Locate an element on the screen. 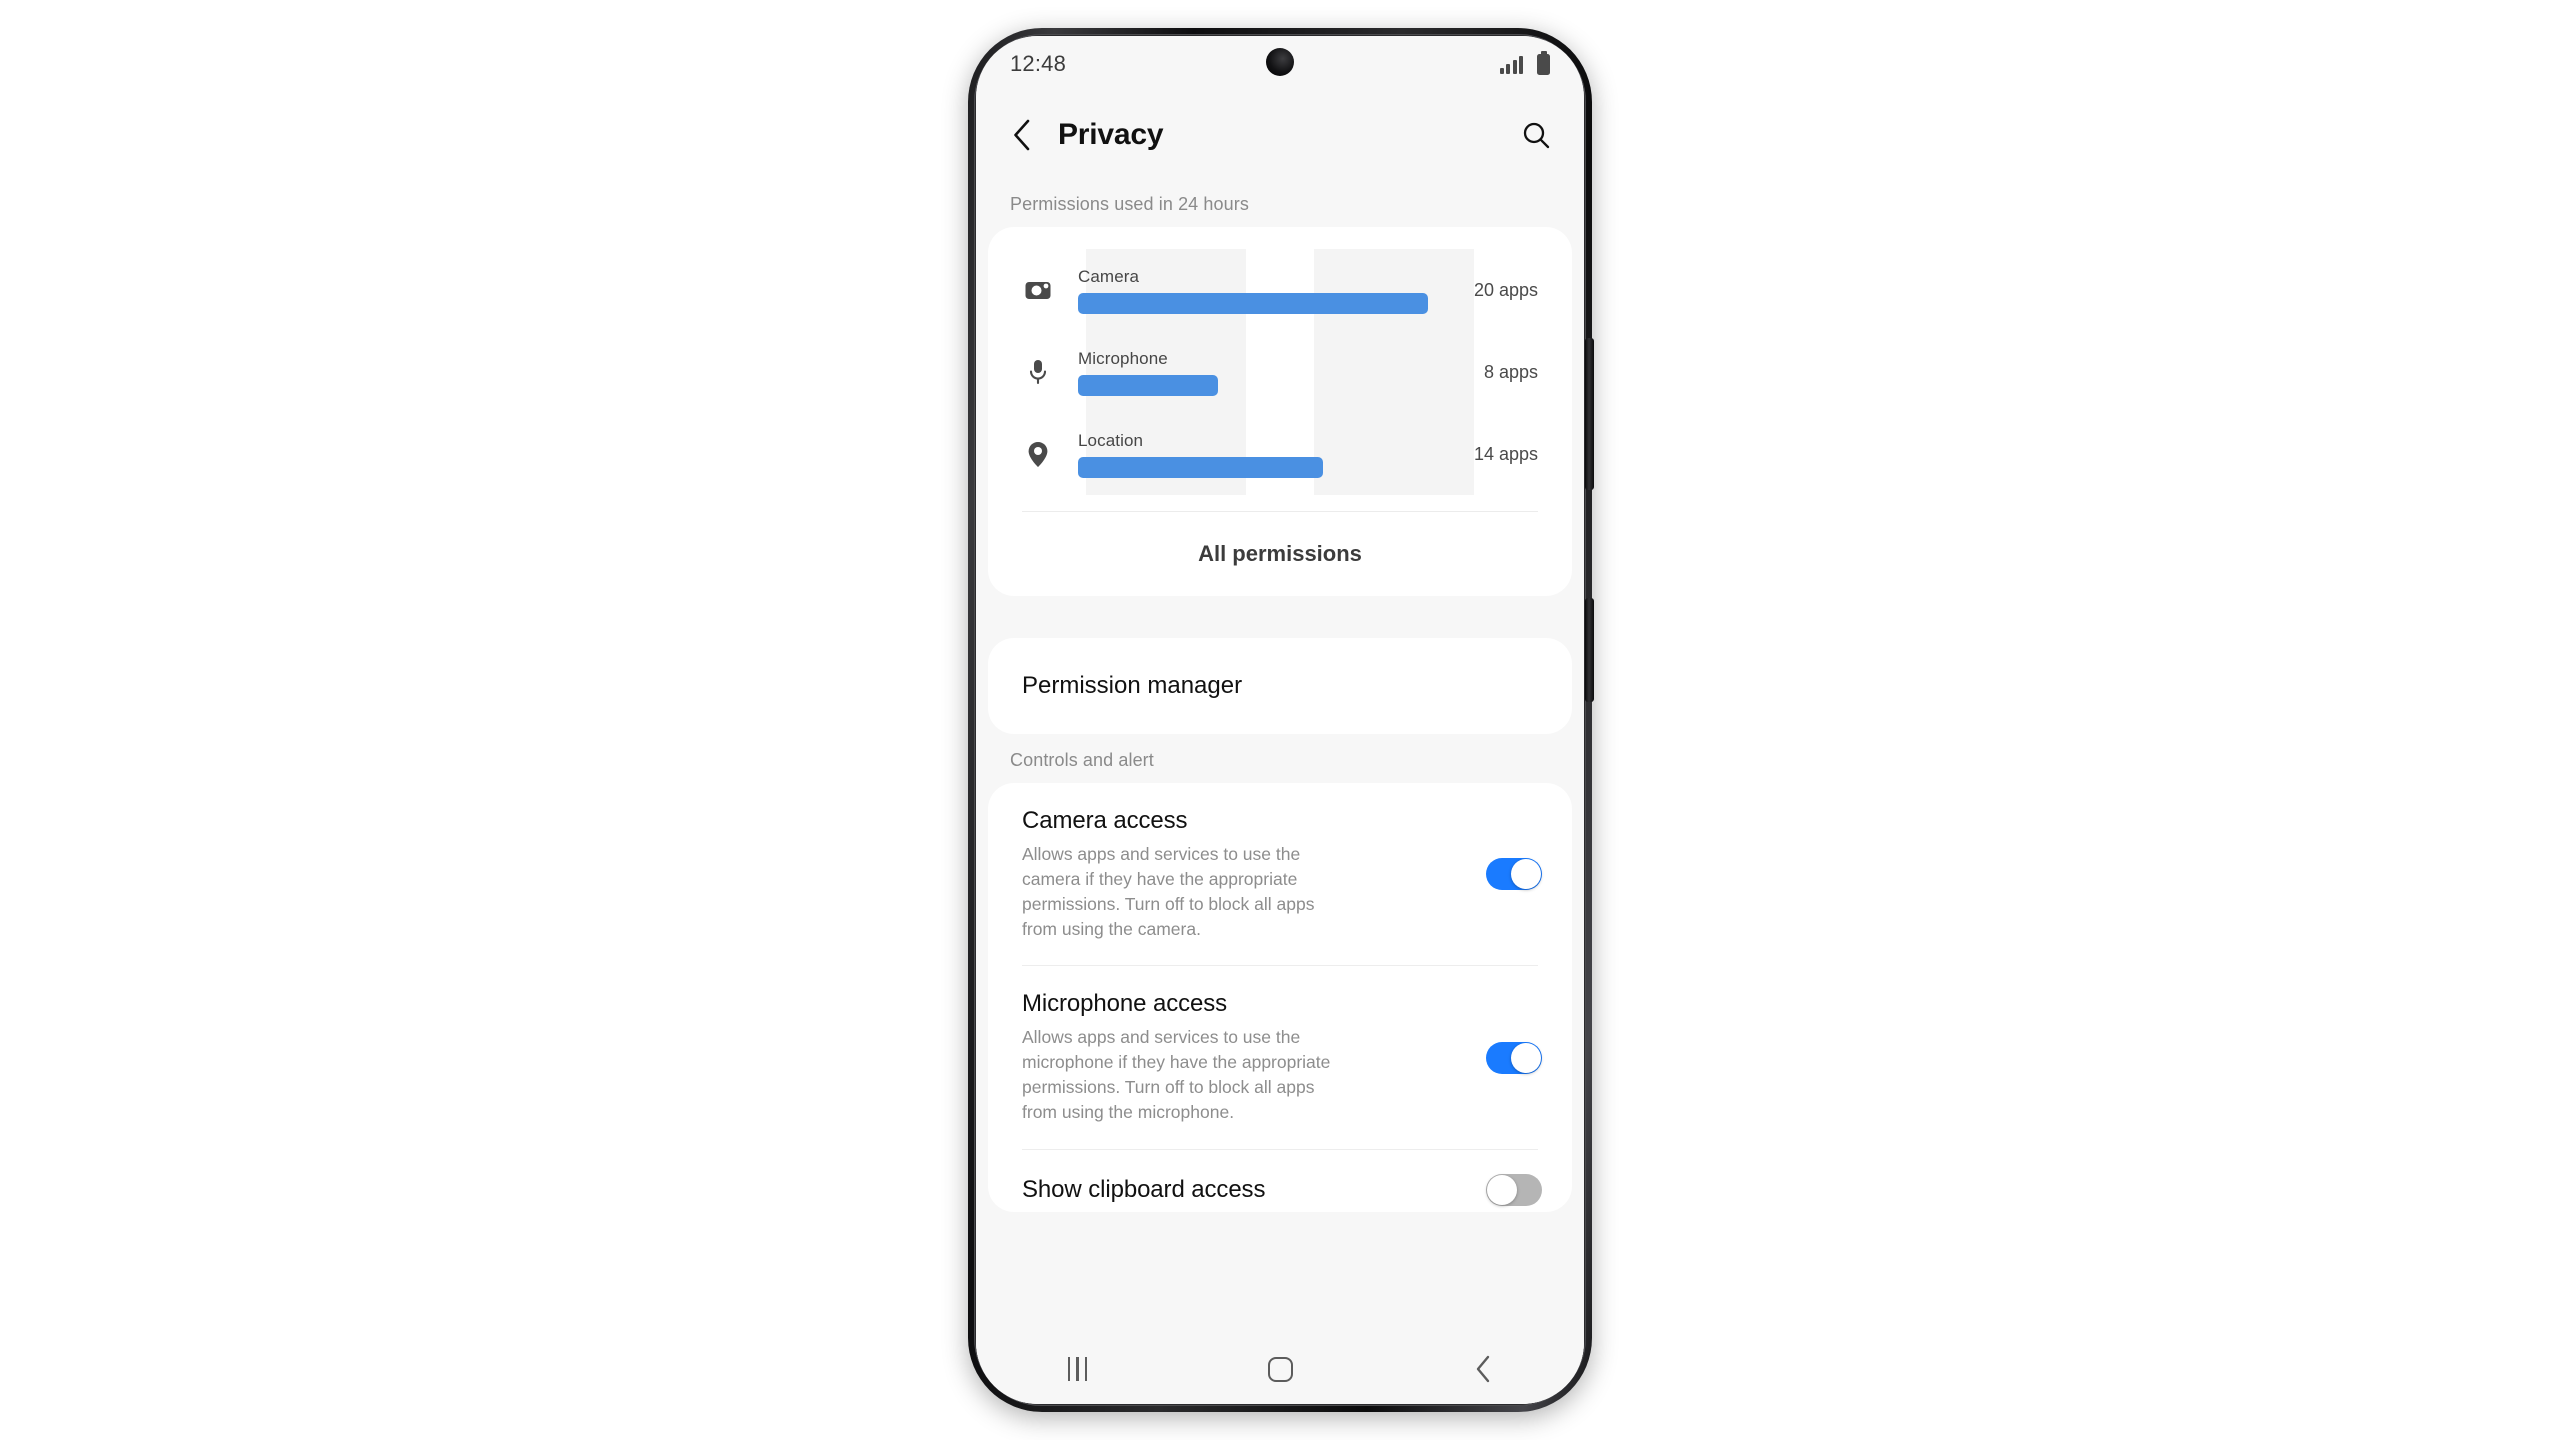 The image size is (2560, 1440). microphone-access-toggle is located at coordinates (1514, 1057).